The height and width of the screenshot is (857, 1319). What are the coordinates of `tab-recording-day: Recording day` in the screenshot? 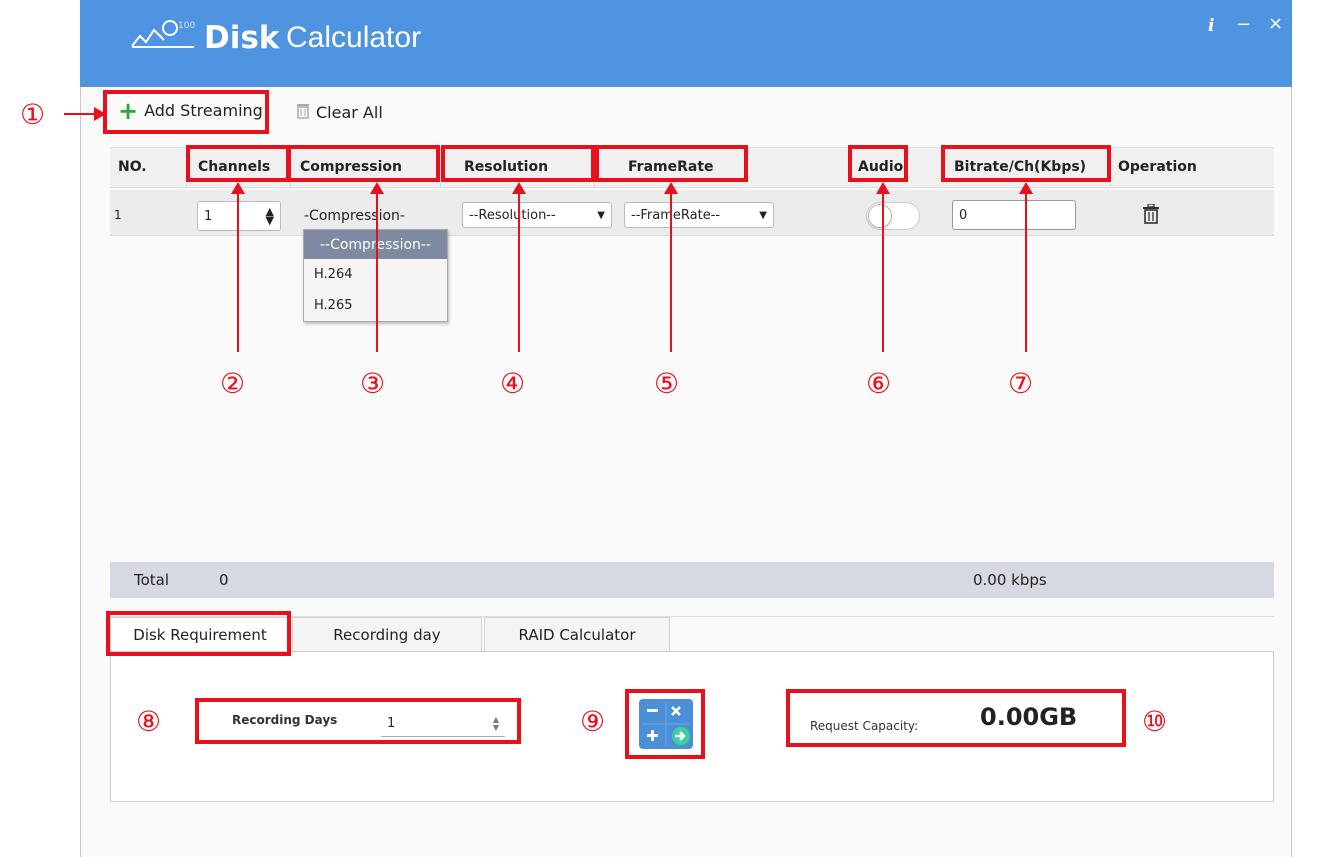 It's located at (387, 634).